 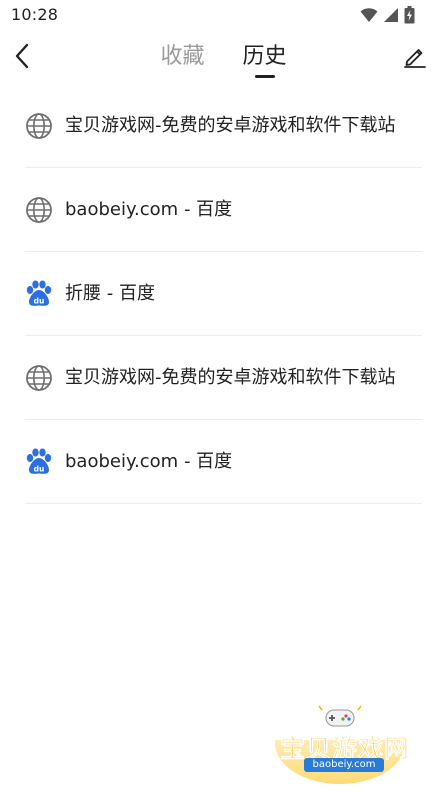 I want to click on tab-bar: 收藏 历史, so click(x=223, y=58).